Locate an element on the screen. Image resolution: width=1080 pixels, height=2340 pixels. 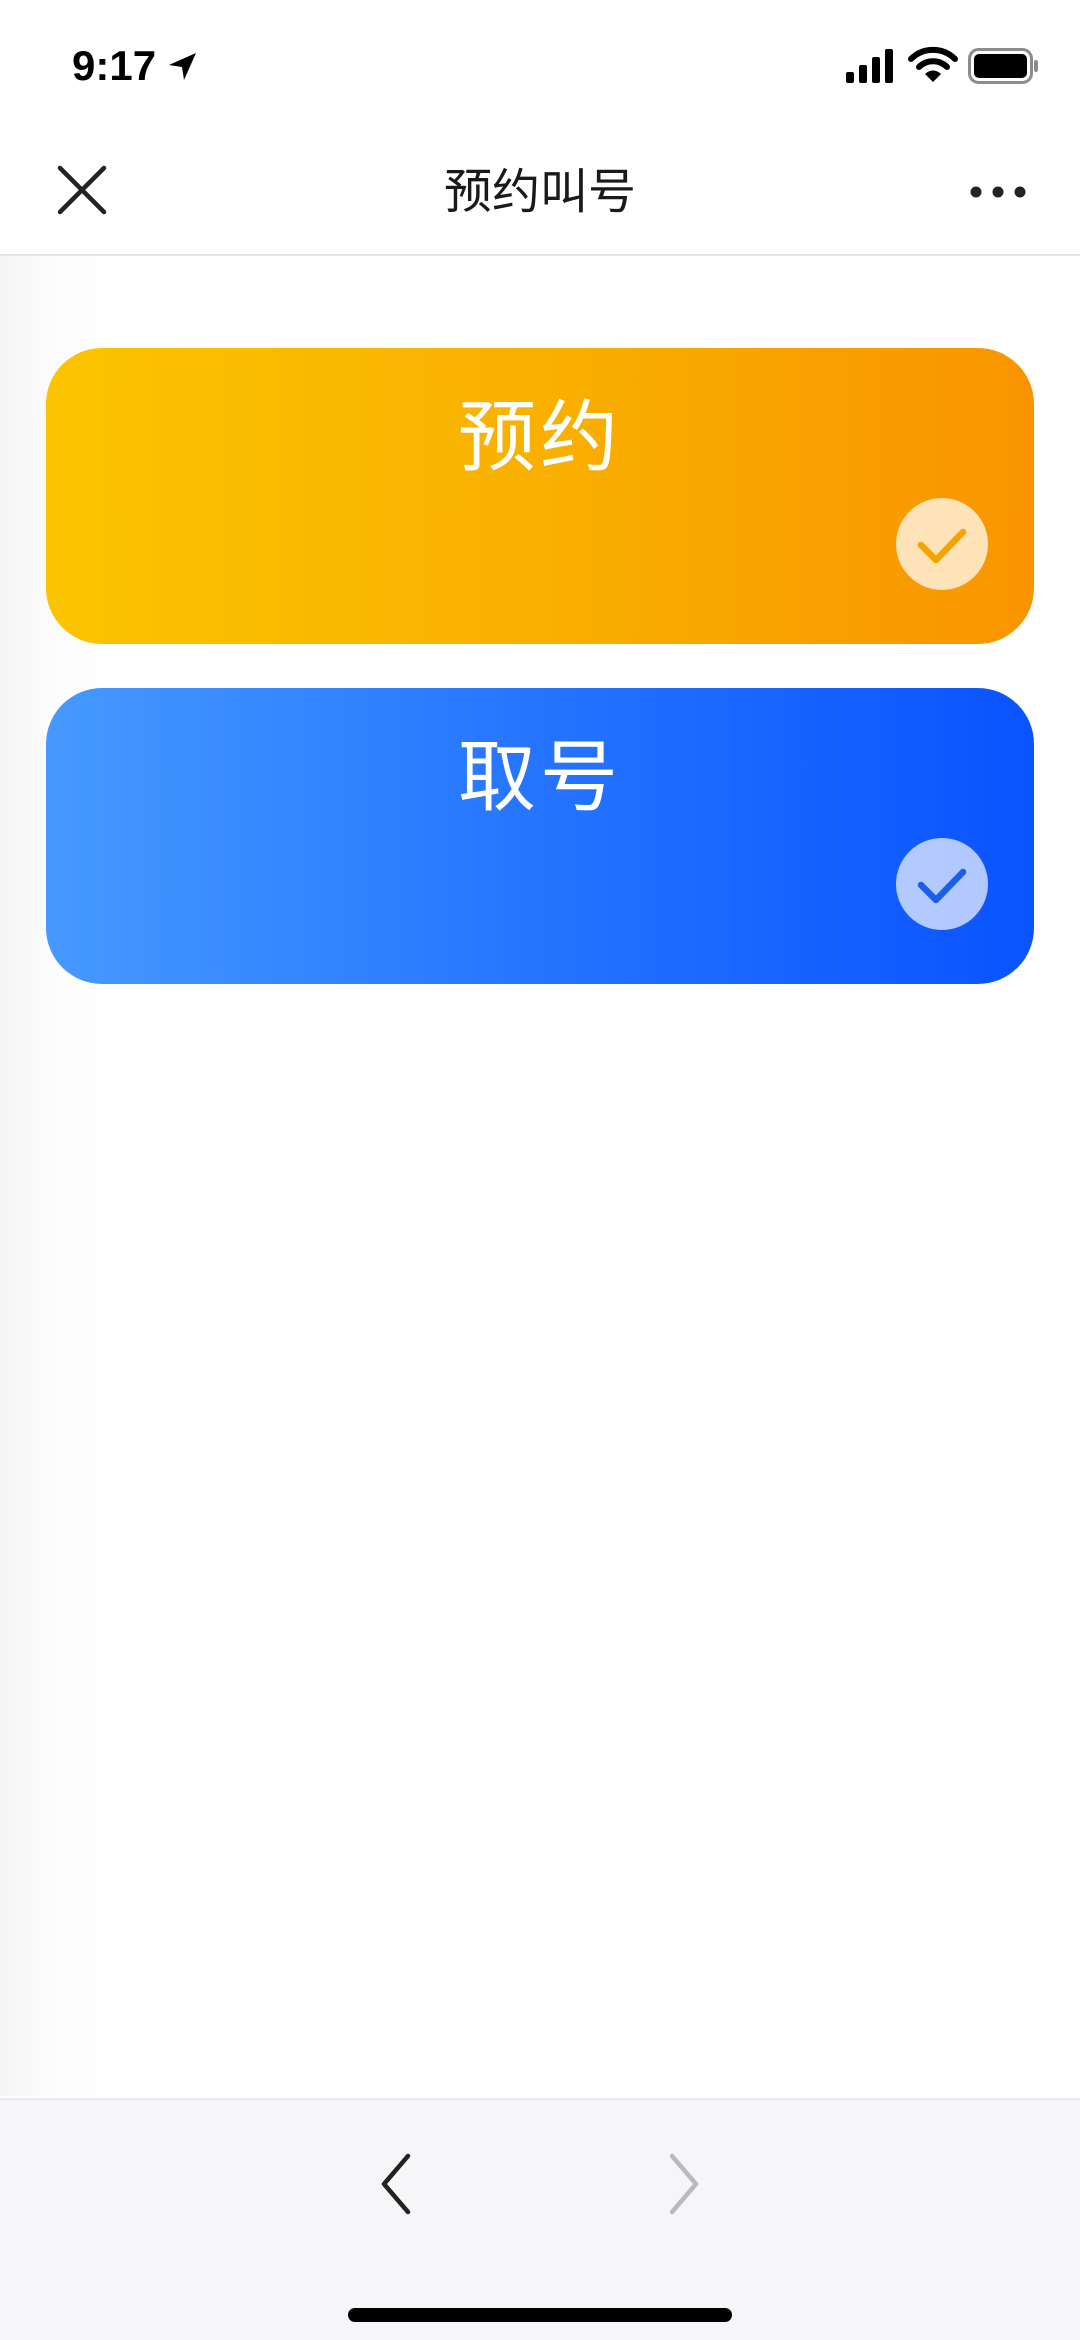
location-arrow-icon is located at coordinates (182, 66).